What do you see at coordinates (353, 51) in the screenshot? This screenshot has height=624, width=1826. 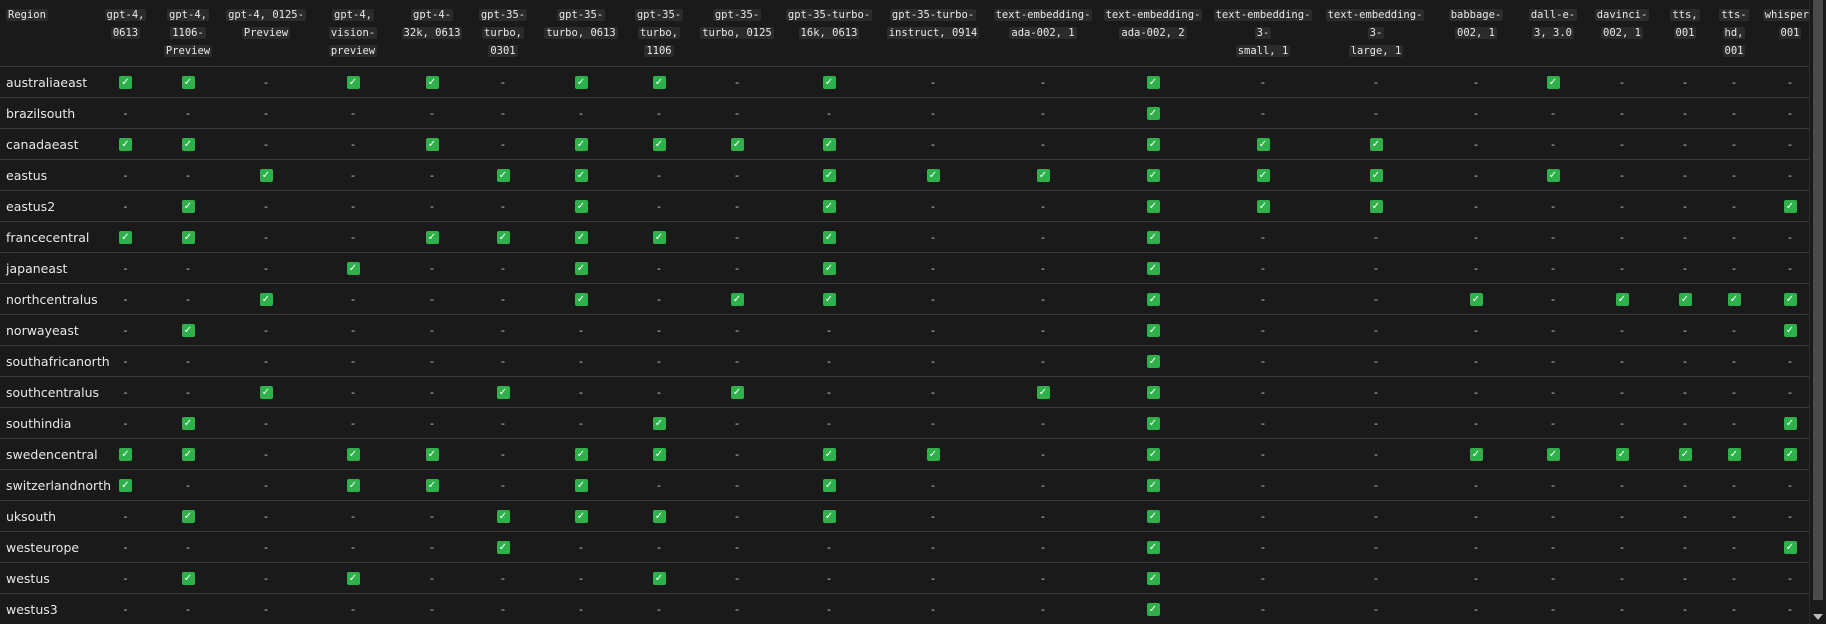 I see `column-header-line: preview` at bounding box center [353, 51].